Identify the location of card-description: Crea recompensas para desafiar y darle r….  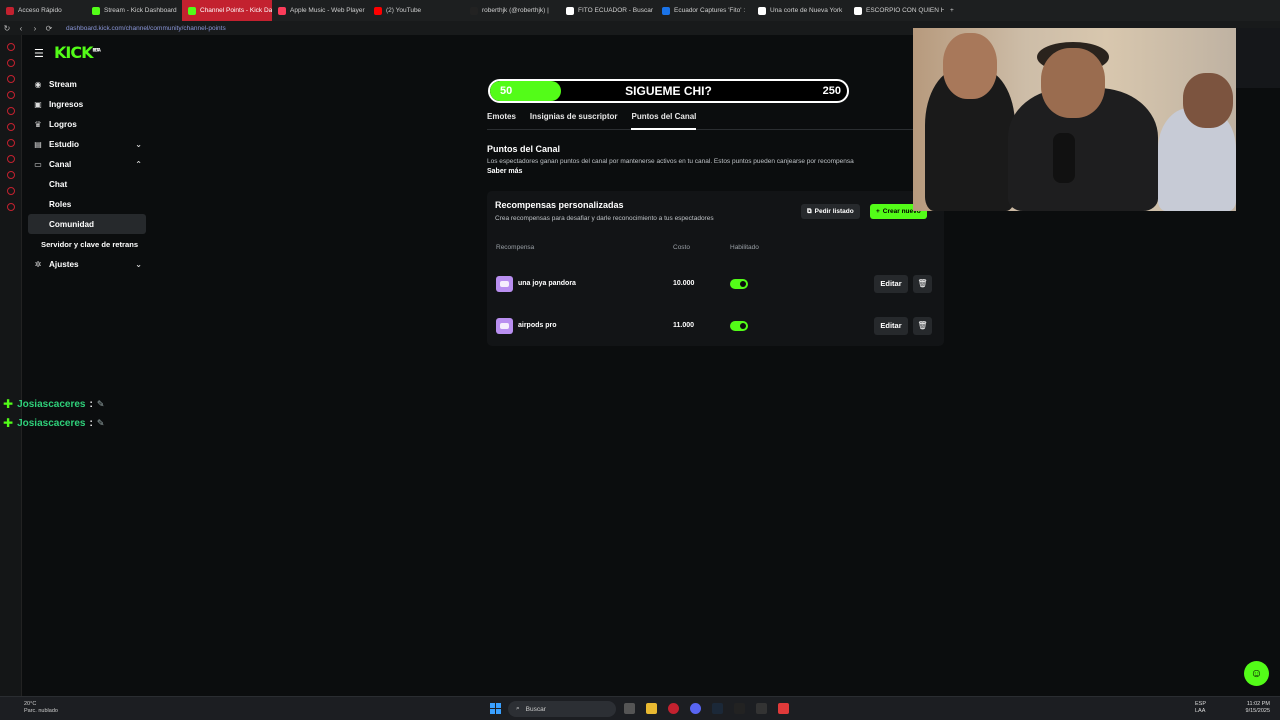
(604, 218).